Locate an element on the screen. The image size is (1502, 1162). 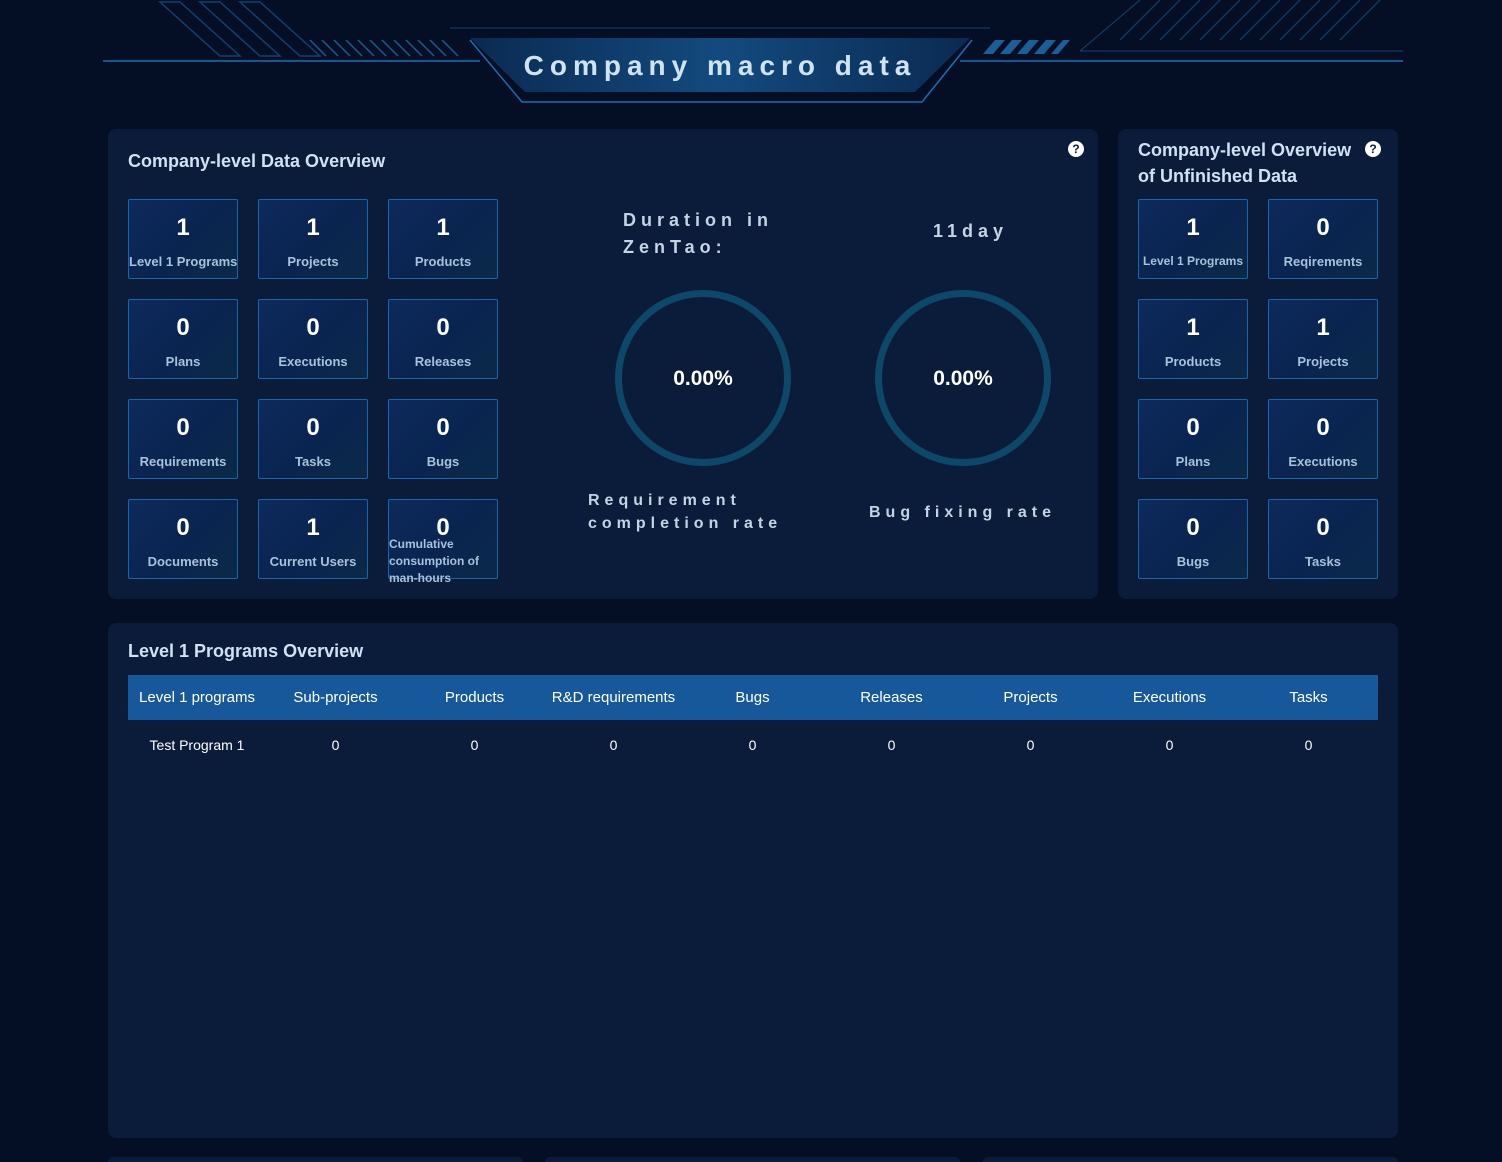
stat-label: Releases is located at coordinates (443, 361).